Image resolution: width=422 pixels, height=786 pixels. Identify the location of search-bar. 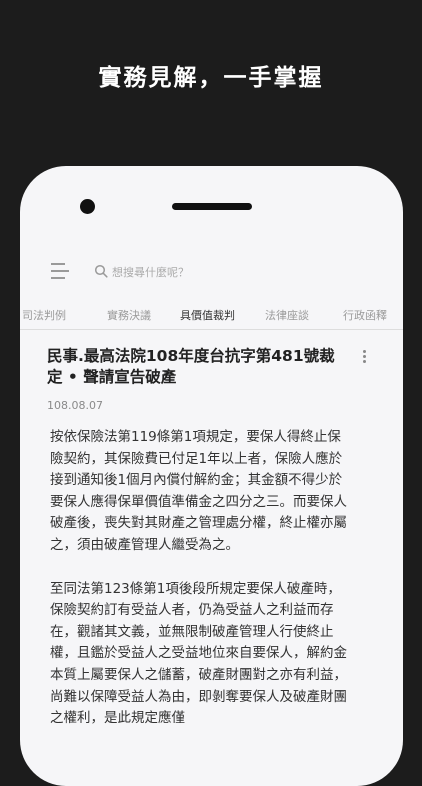
(211, 273).